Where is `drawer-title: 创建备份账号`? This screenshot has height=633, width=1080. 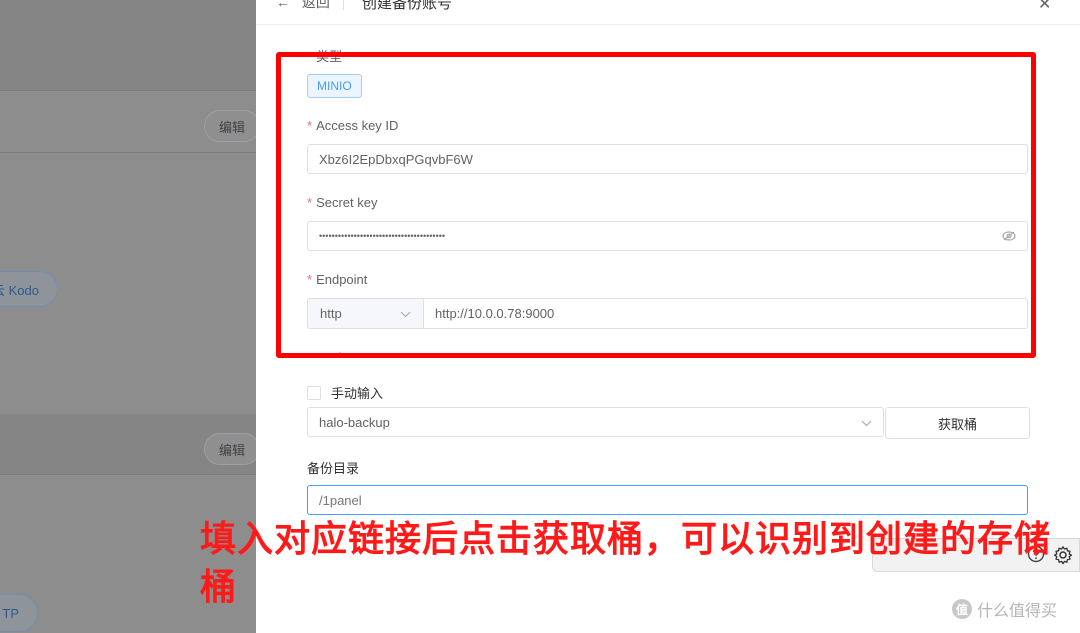
drawer-title: 创建备份账号 is located at coordinates (407, 6).